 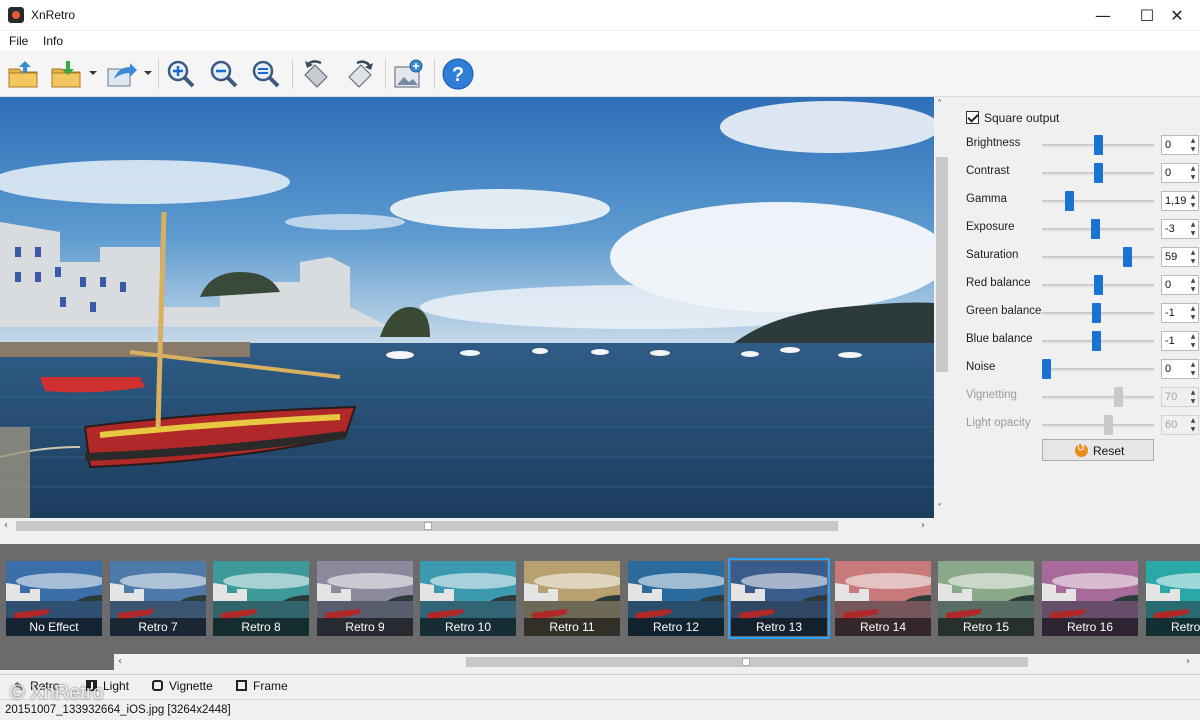 I want to click on blue-balance-slider-thumb, so click(x=1096, y=341).